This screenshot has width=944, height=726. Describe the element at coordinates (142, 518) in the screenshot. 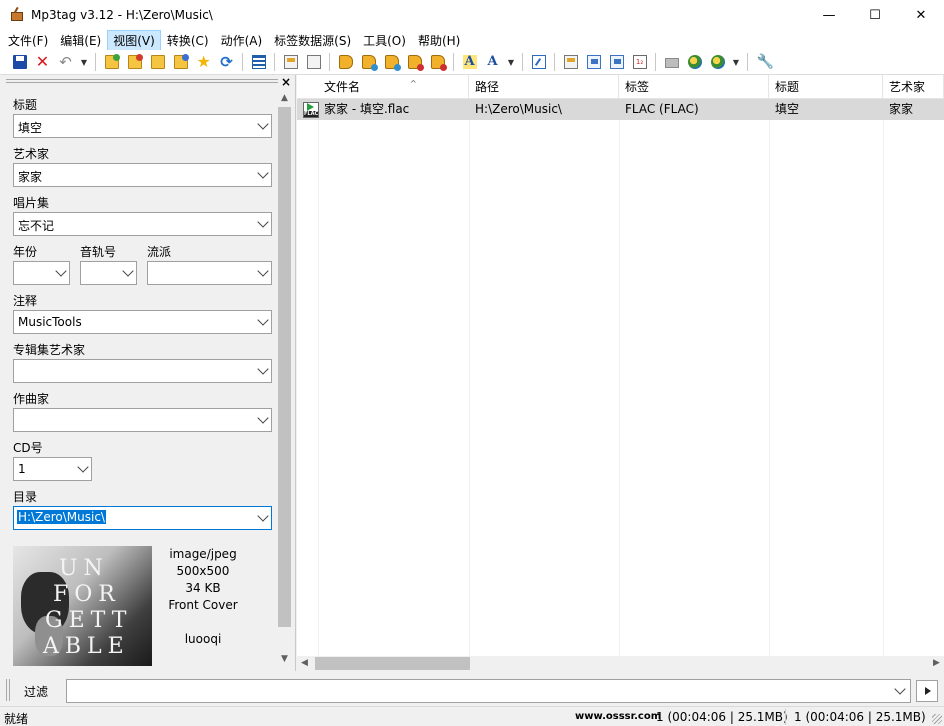

I see `directory-field: H:\Zero\Music\` at that location.